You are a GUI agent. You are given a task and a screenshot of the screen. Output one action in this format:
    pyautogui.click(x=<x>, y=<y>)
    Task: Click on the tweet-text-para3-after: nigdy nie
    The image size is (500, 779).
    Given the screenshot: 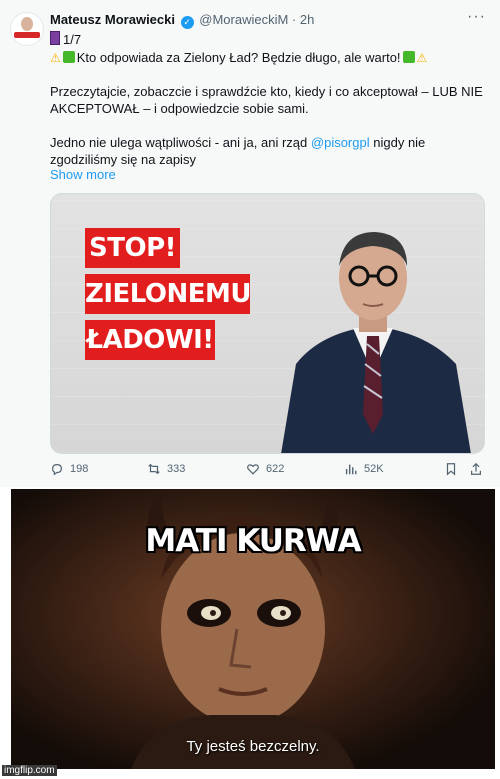 What is the action you would take?
    pyautogui.click(x=399, y=142)
    